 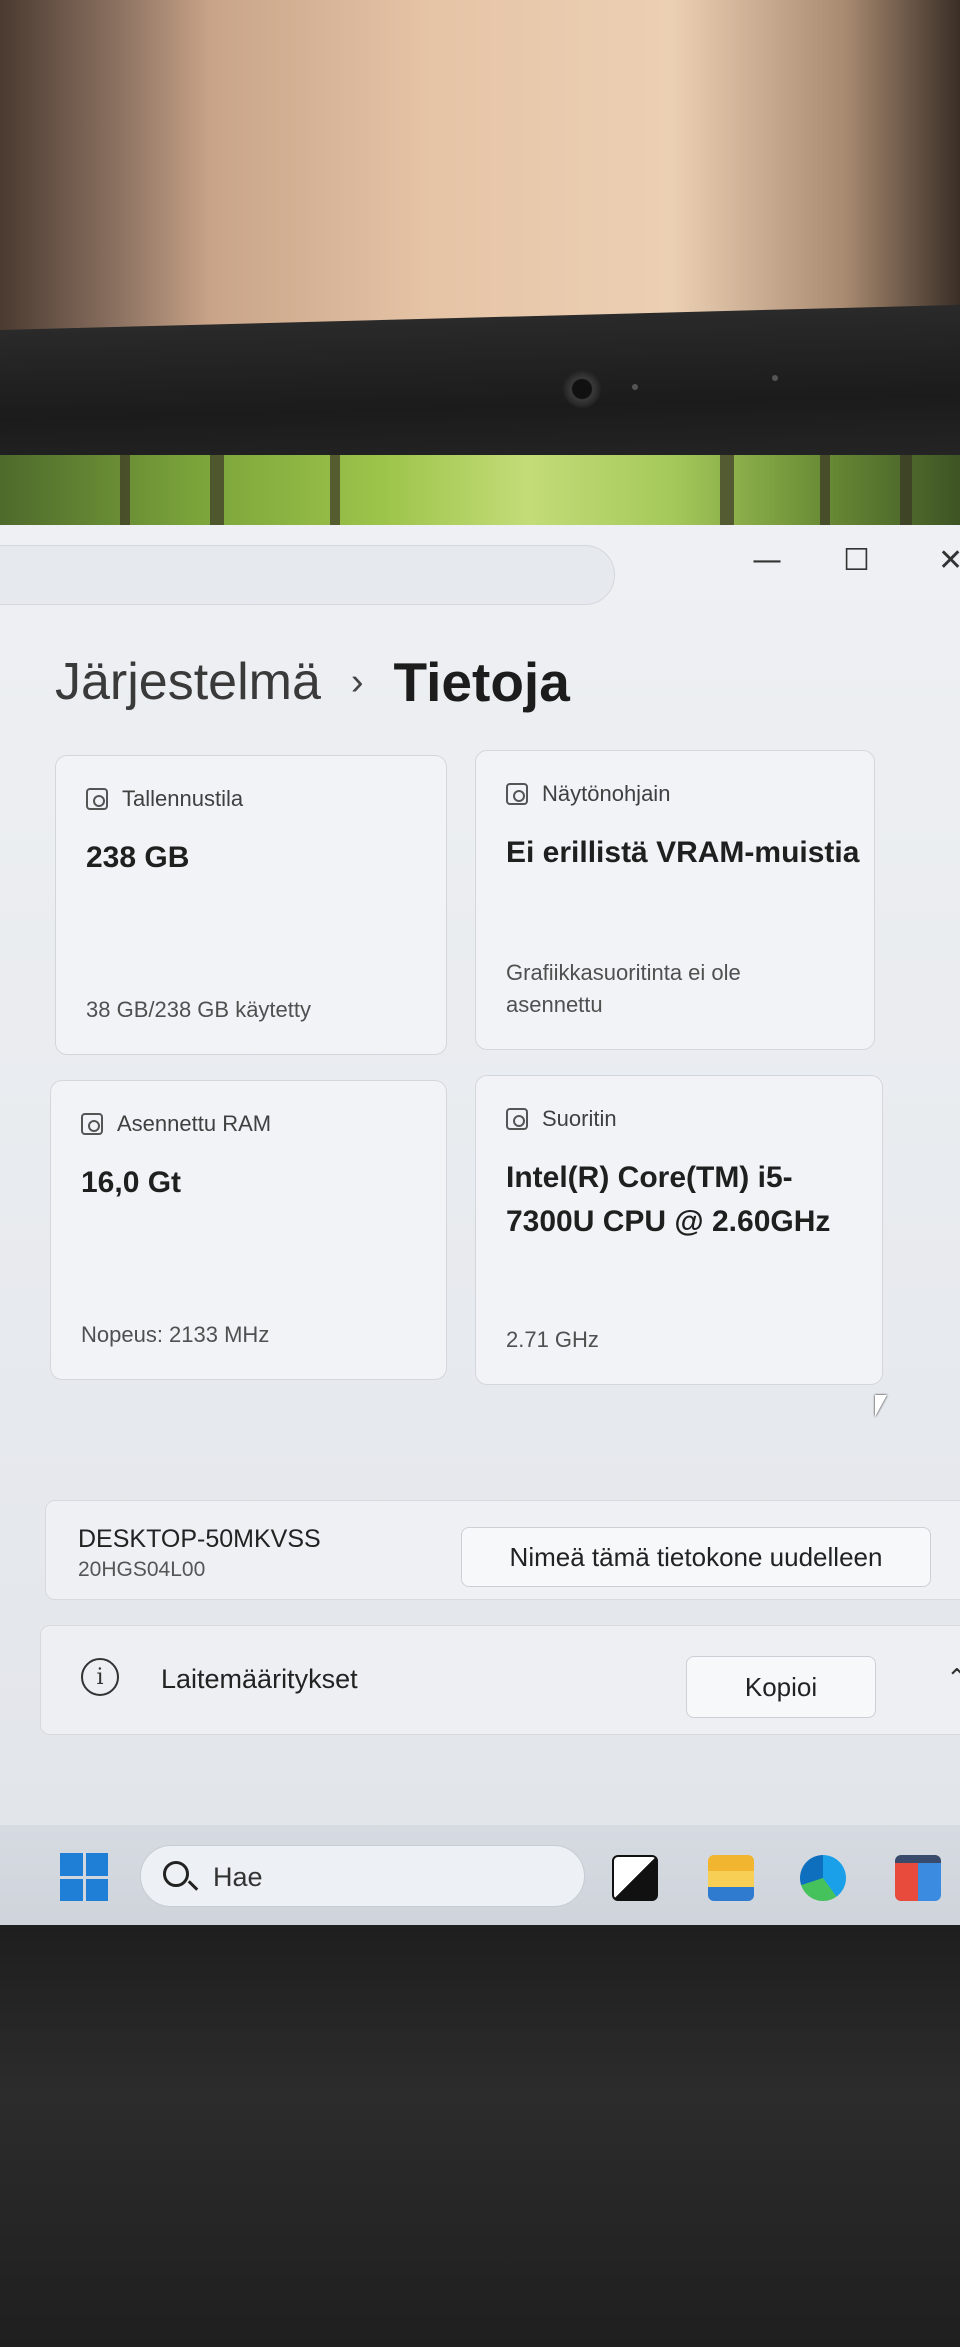 I want to click on desktop-wallpaper, so click(x=480, y=495).